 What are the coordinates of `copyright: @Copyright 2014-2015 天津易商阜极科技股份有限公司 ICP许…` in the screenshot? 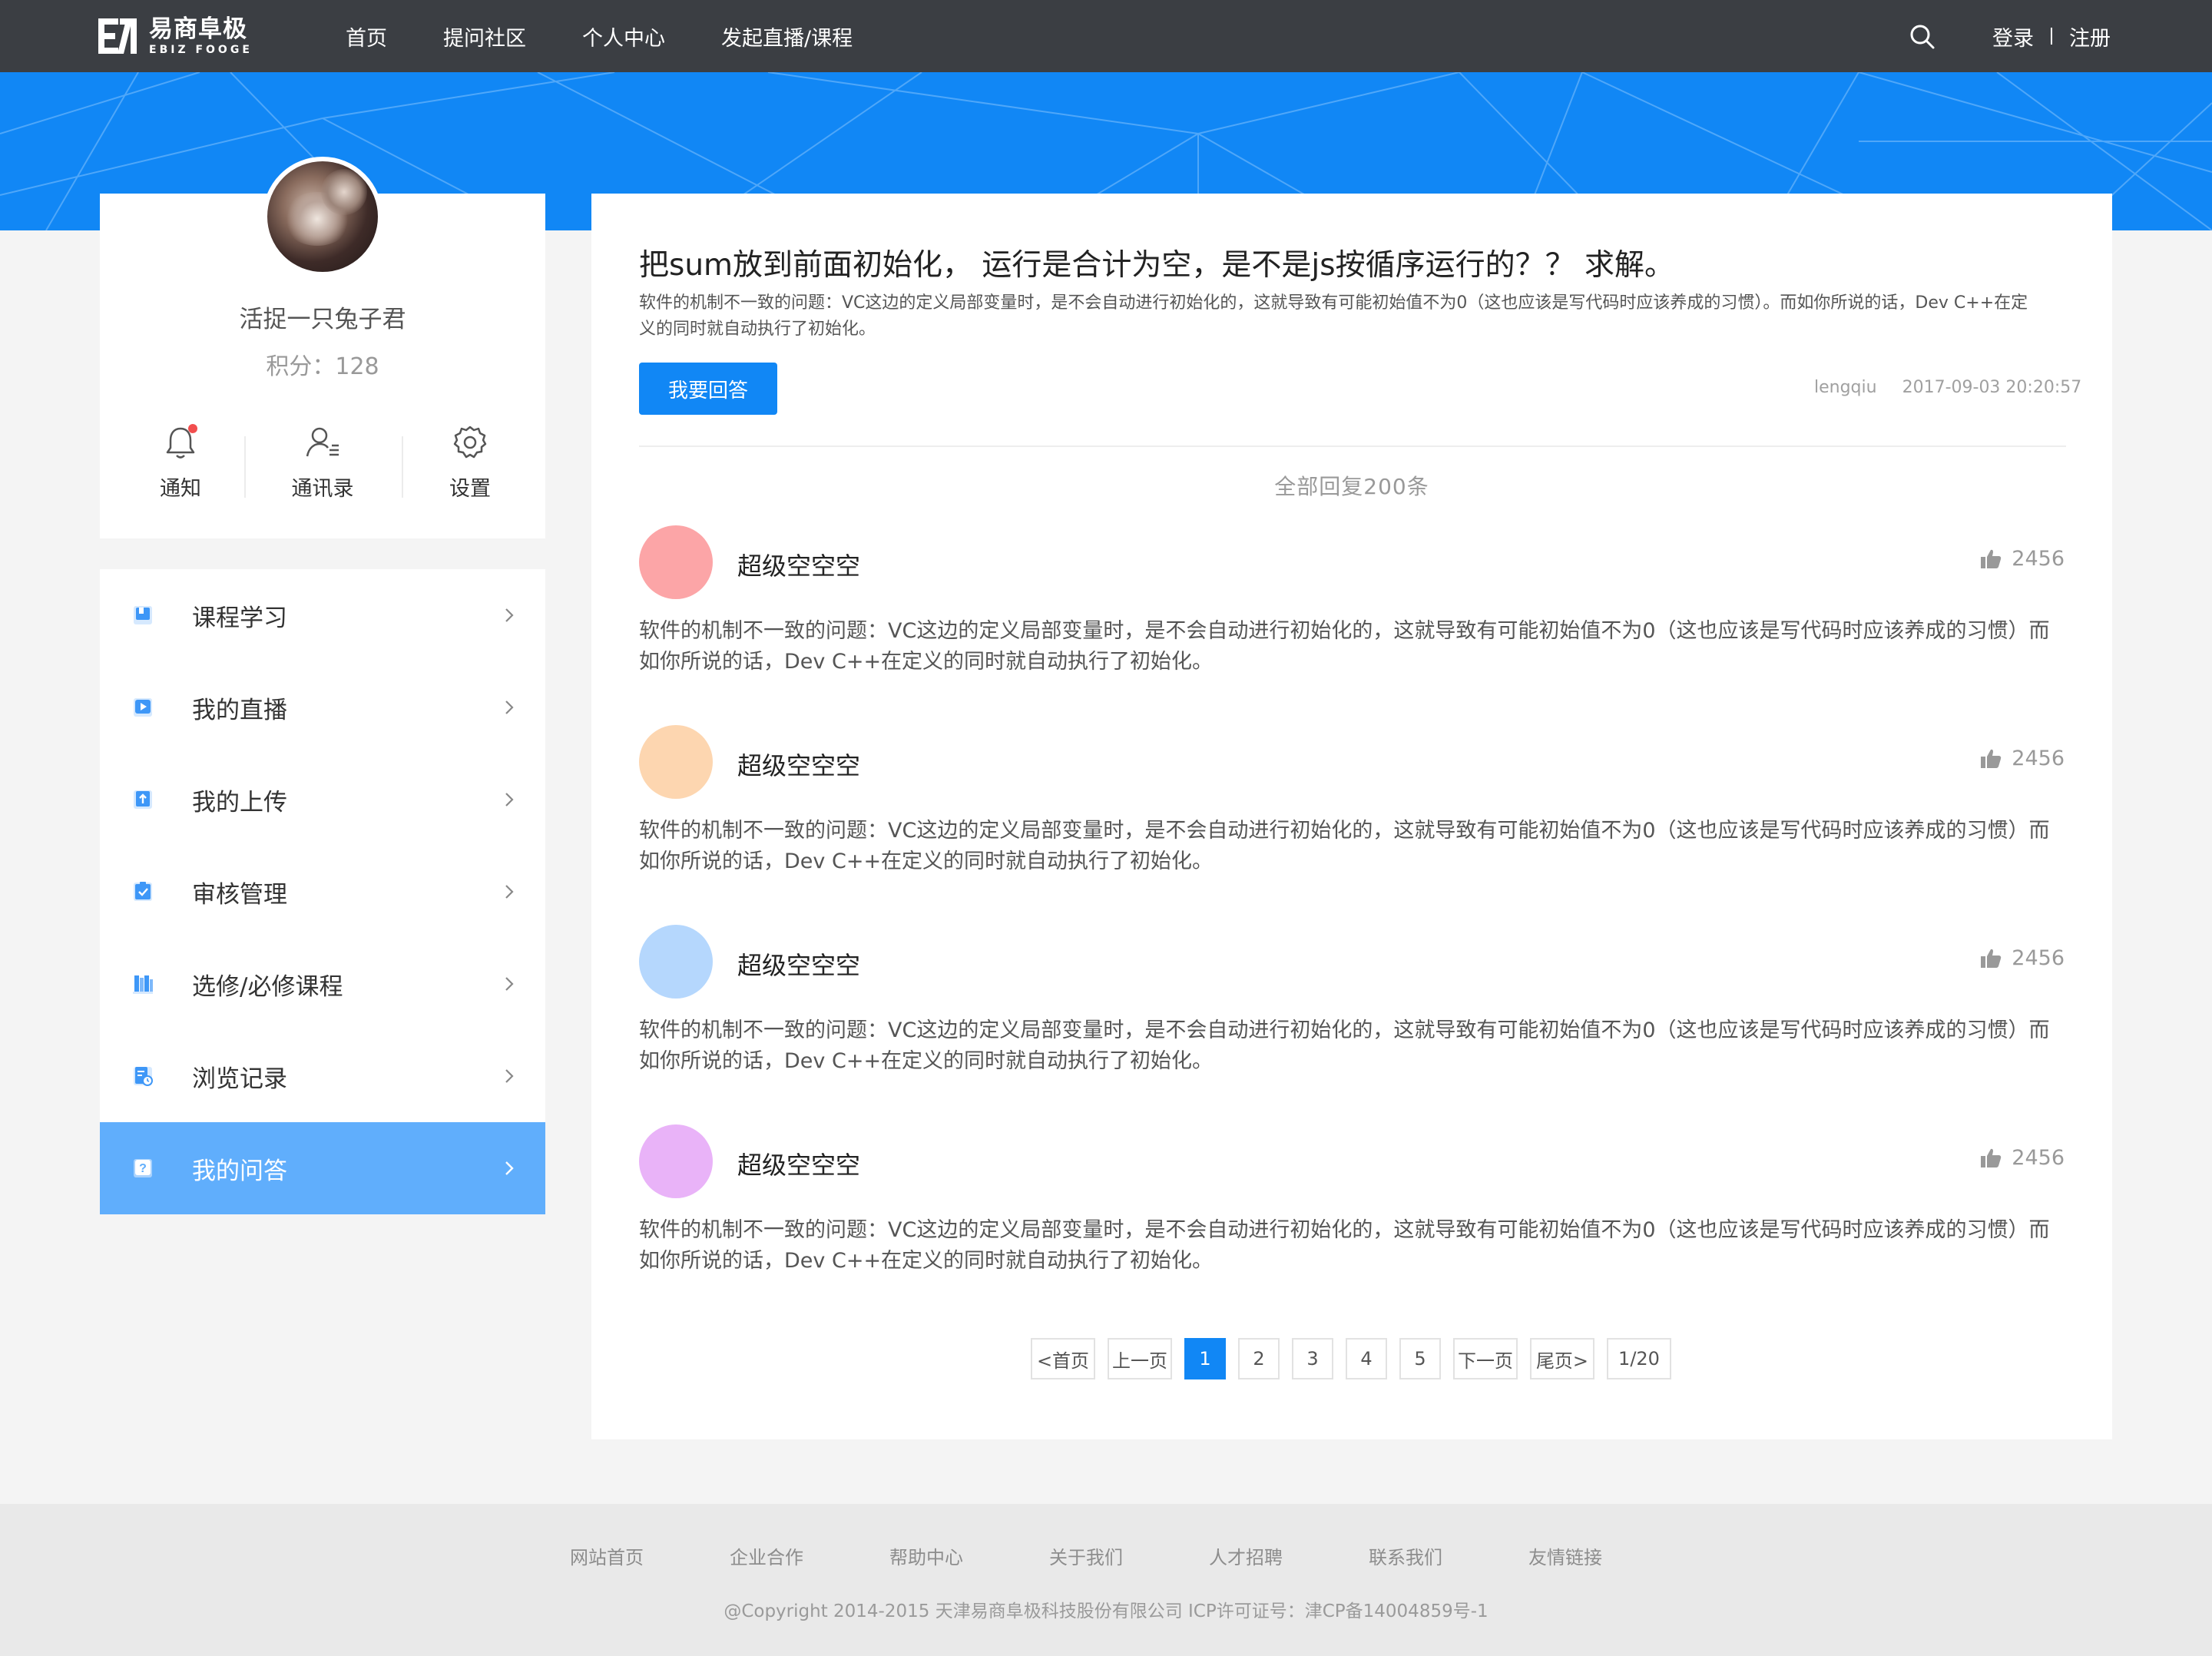 It's located at (1106, 1611).